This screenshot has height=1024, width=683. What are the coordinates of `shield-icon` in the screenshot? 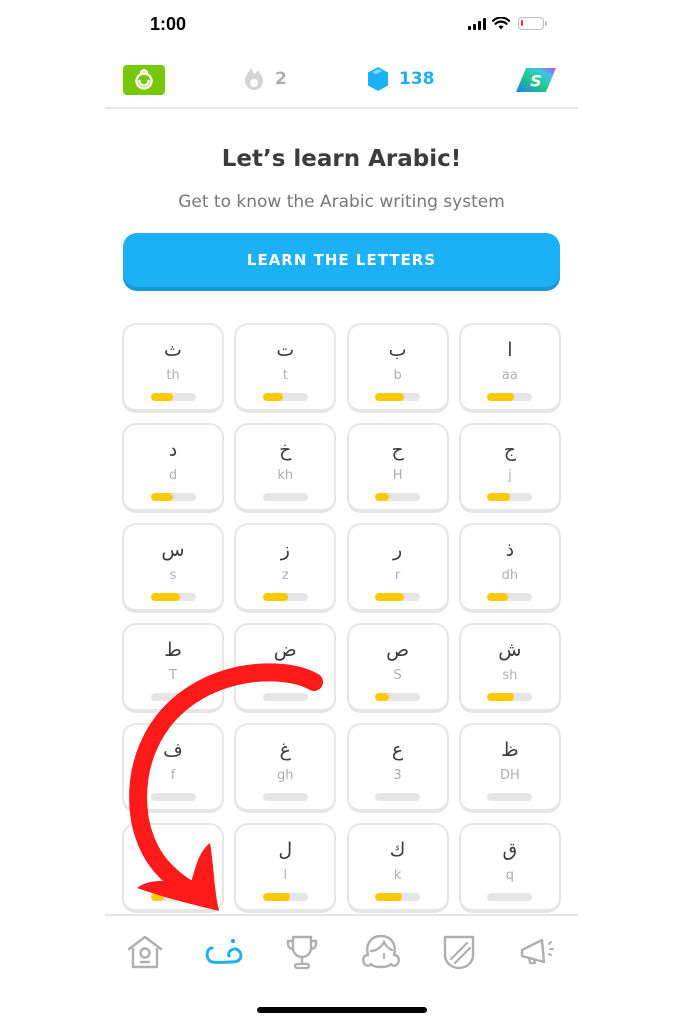 It's located at (459, 952).